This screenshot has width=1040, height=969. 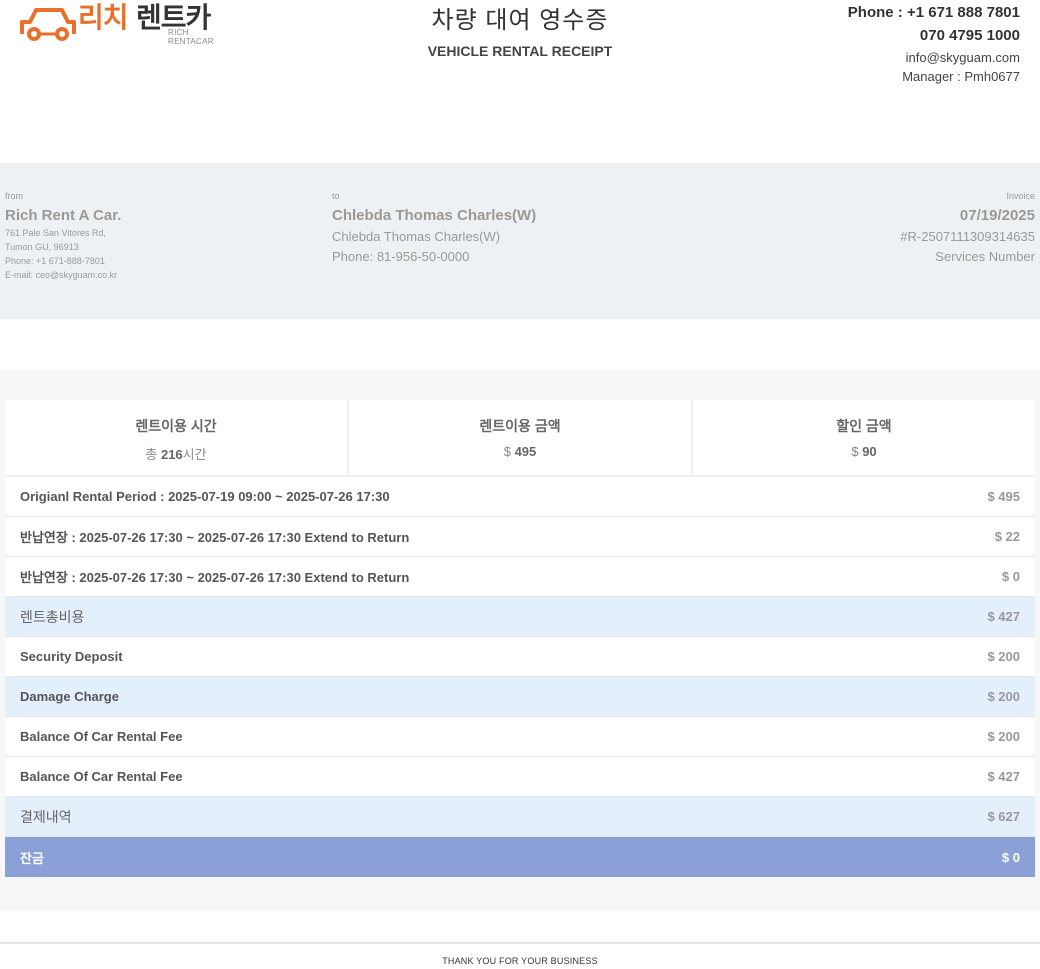 What do you see at coordinates (63, 215) in the screenshot?
I see `from-name: Rich Rent A Car.` at bounding box center [63, 215].